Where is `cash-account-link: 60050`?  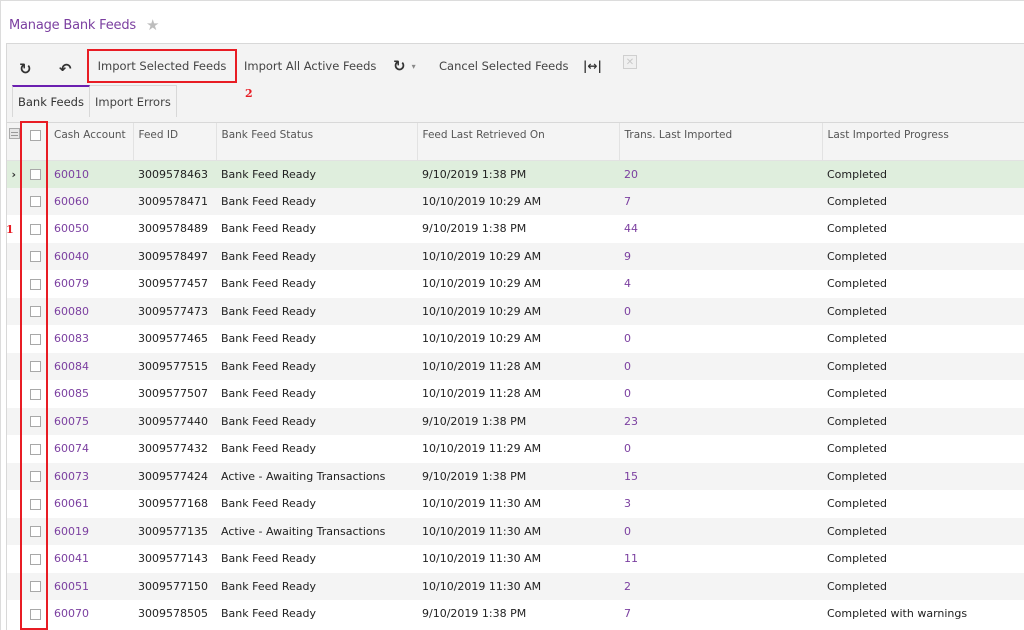
cash-account-link: 60050 is located at coordinates (71, 228).